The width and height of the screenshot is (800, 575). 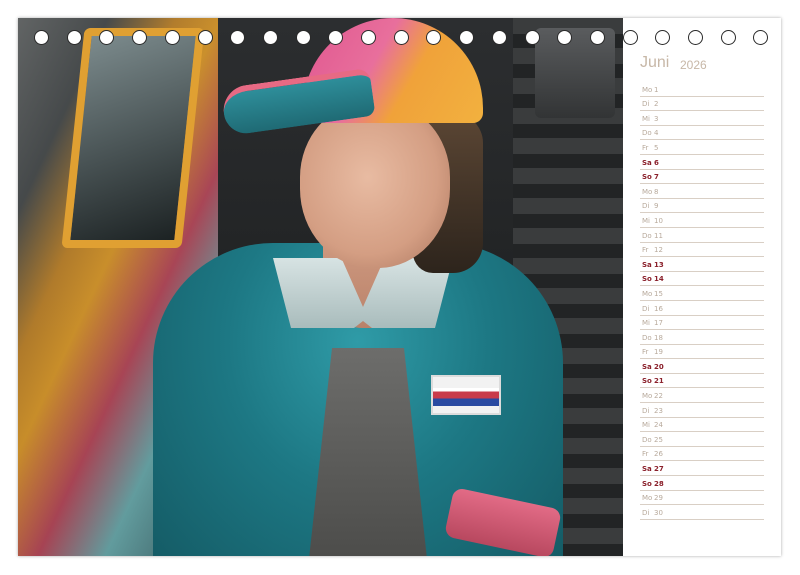 I want to click on day-row: Fr 12, so click(x=702, y=250).